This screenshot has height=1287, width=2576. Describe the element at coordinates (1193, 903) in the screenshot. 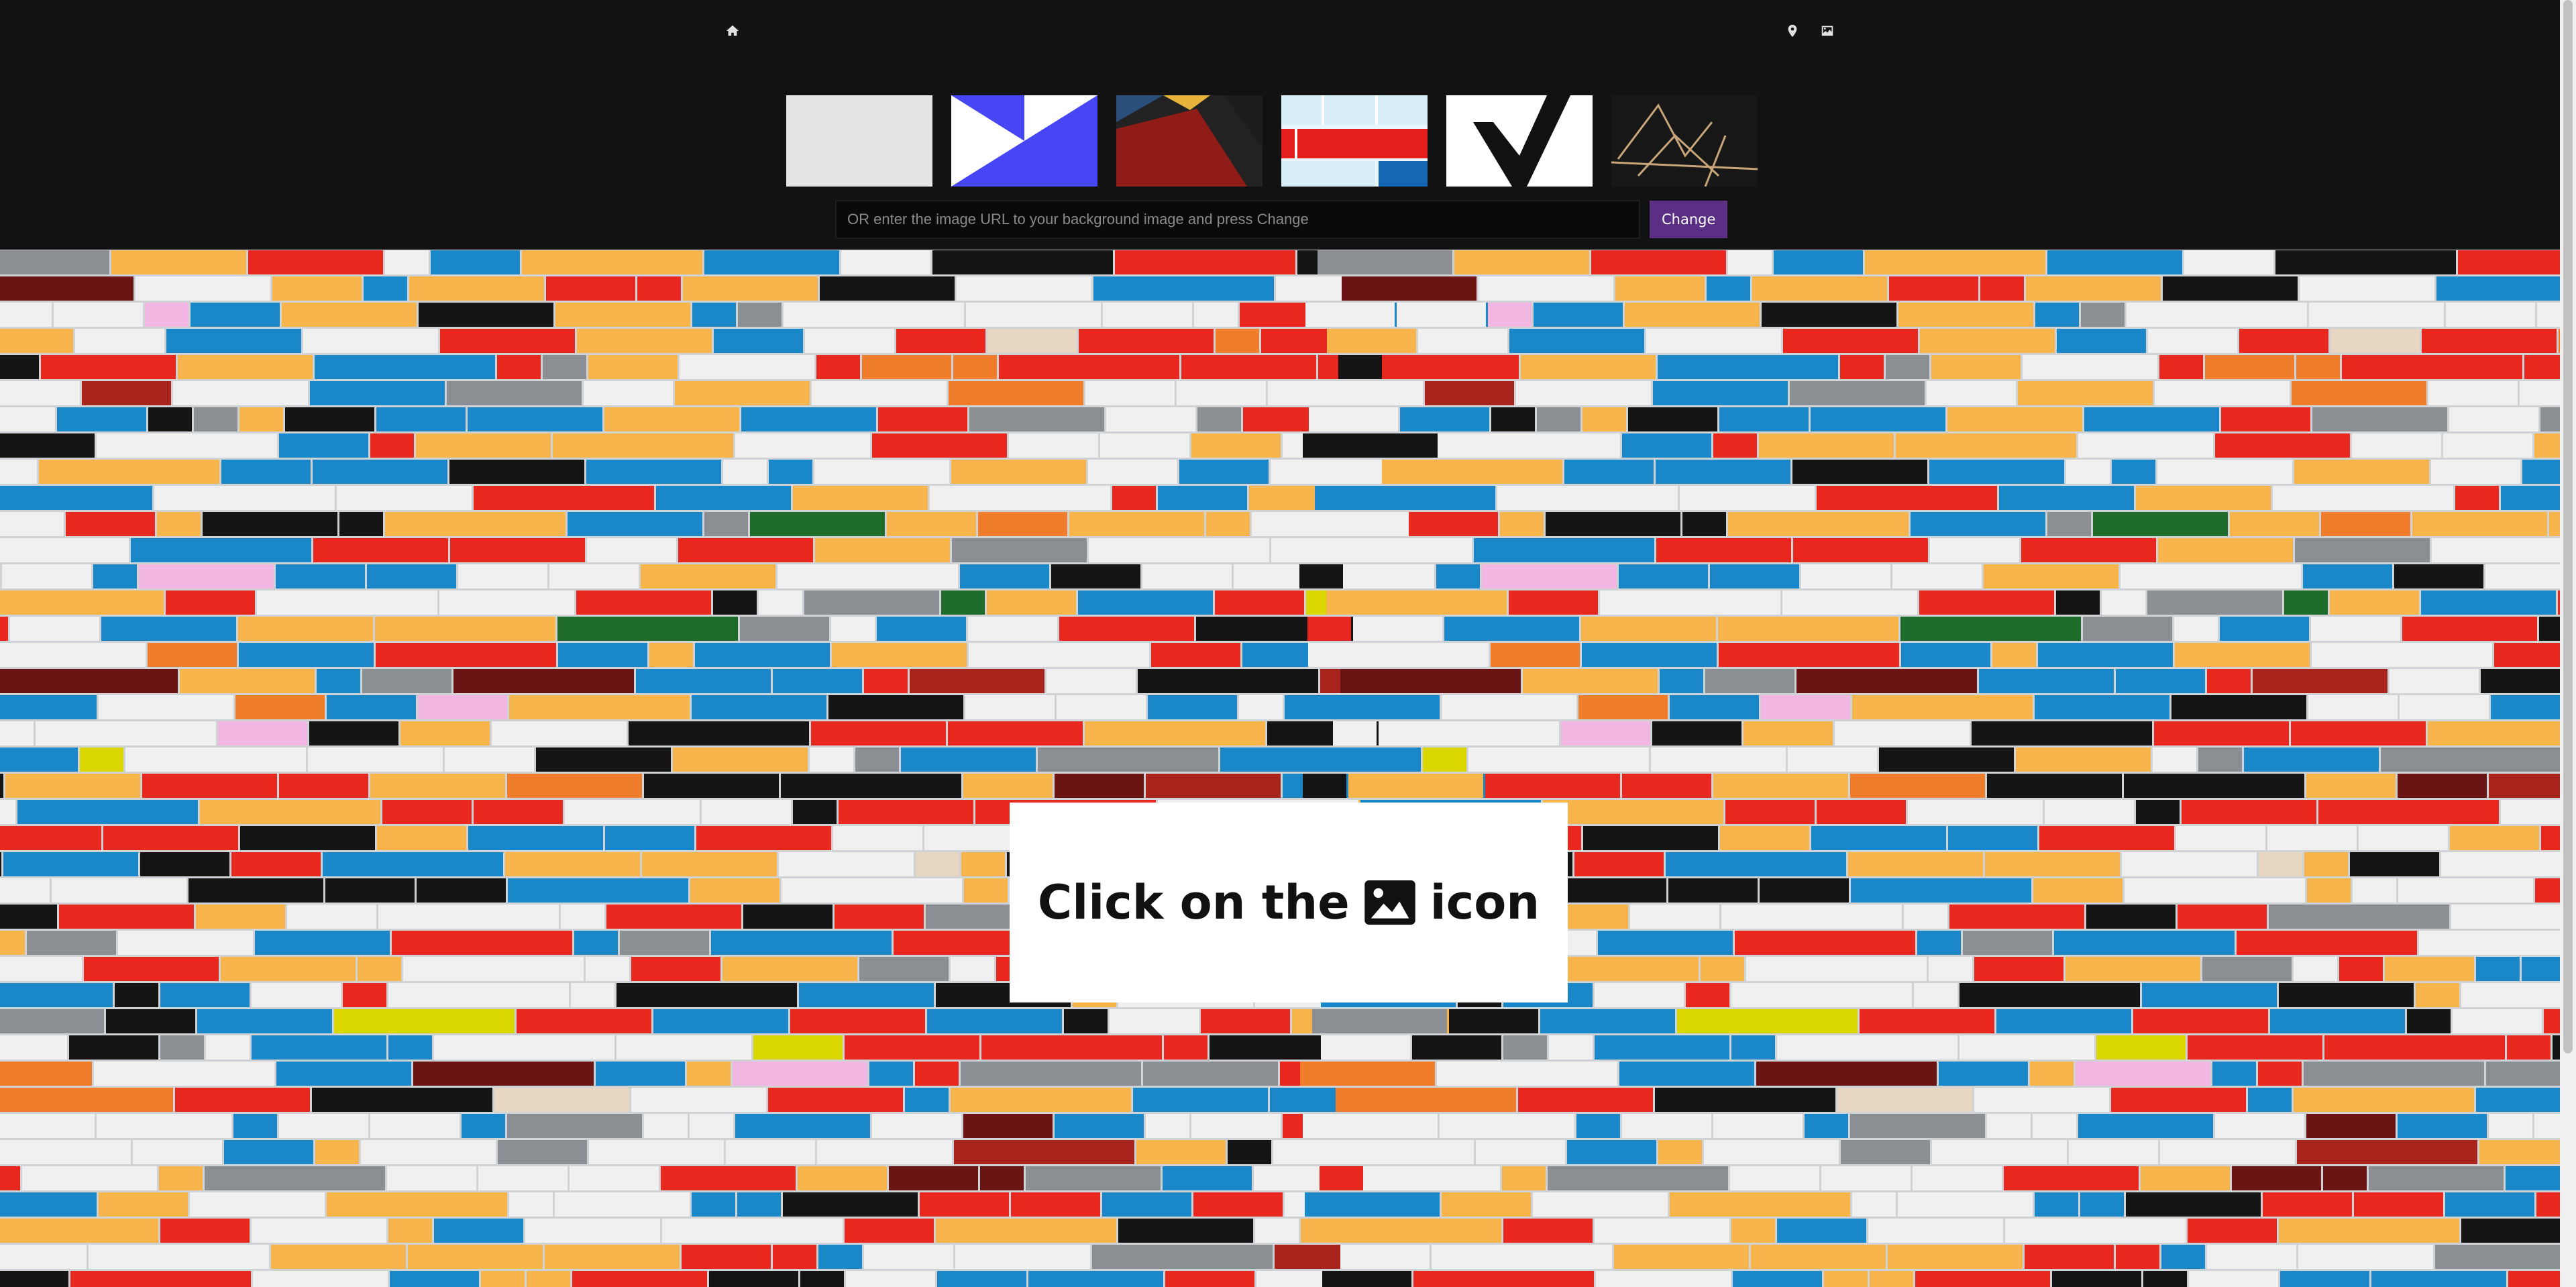

I see `instruction-text-before: Click on the` at that location.